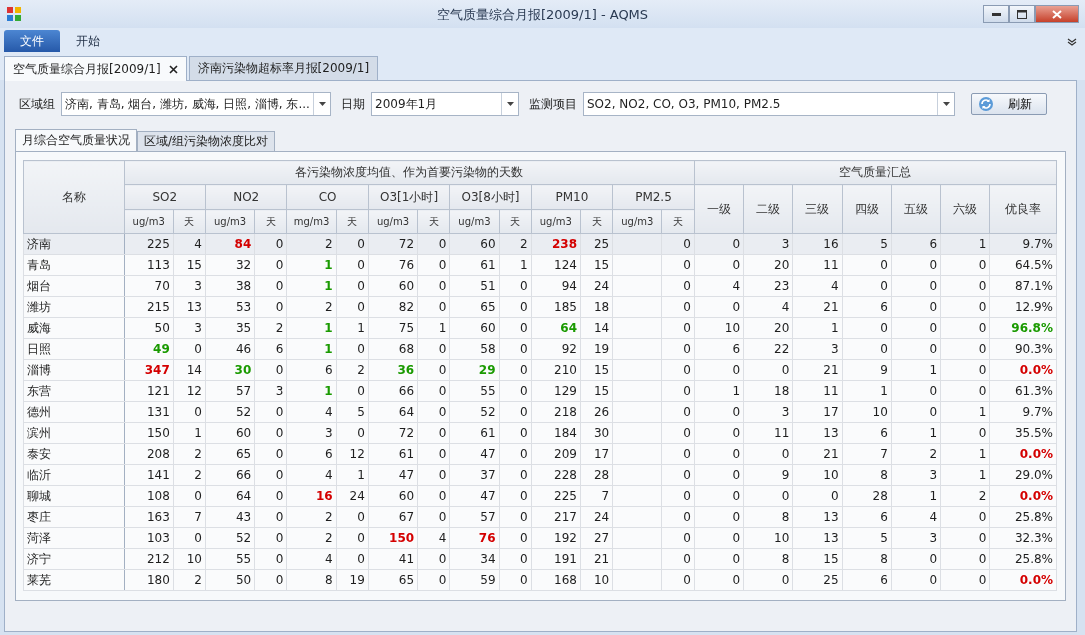 This screenshot has height=635, width=1085. What do you see at coordinates (39, 495) in the screenshot?
I see `row-name: 聊城` at bounding box center [39, 495].